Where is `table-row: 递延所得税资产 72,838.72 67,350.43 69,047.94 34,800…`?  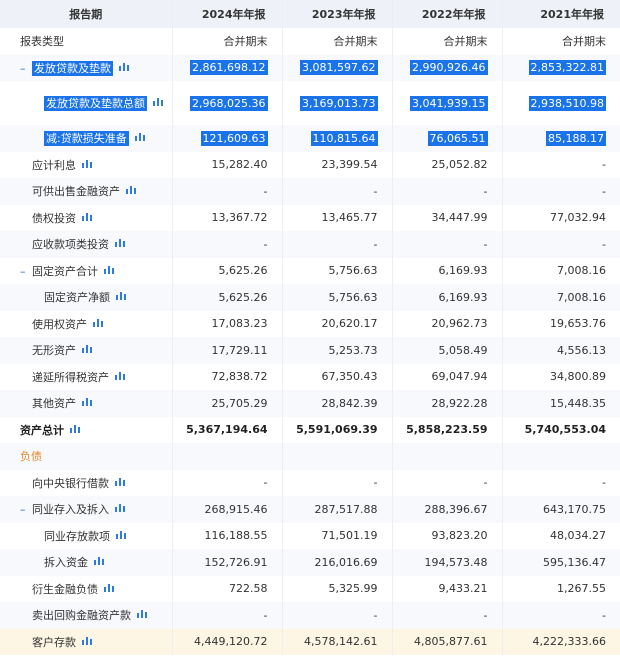
table-row: 递延所得税资产 72,838.72 67,350.43 69,047.94 34,800… is located at coordinates (310, 377).